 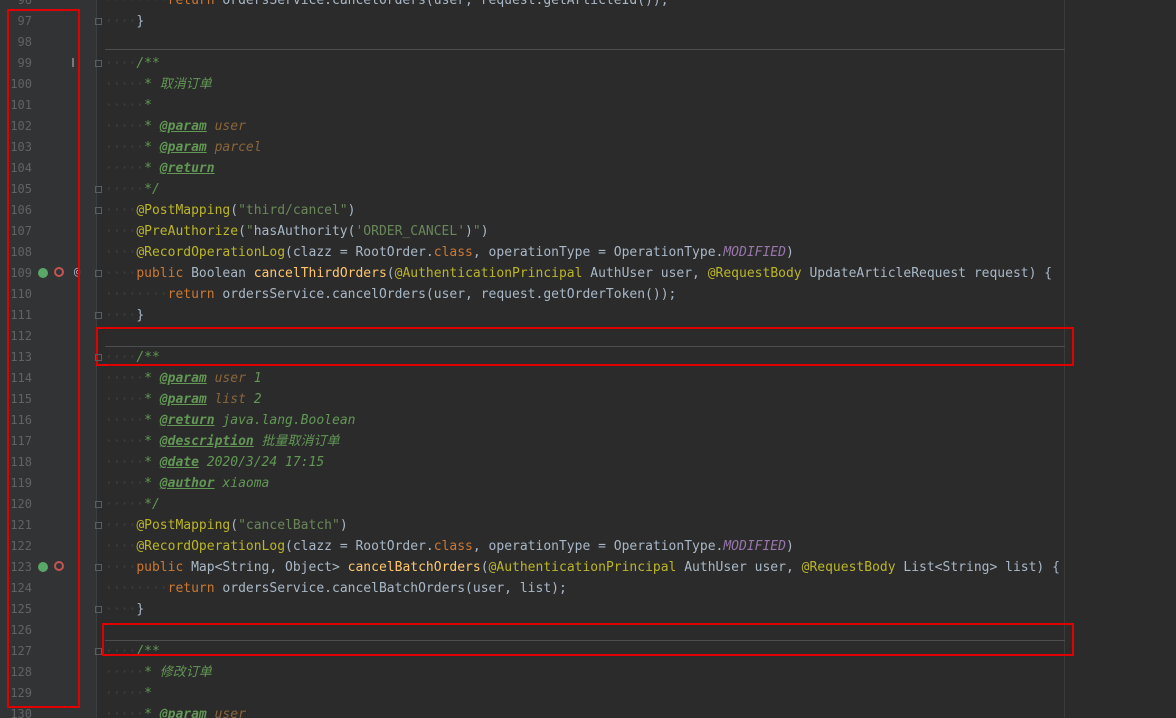 What do you see at coordinates (183, 147) in the screenshot?
I see `code-line: ·····* @param parcel` at bounding box center [183, 147].